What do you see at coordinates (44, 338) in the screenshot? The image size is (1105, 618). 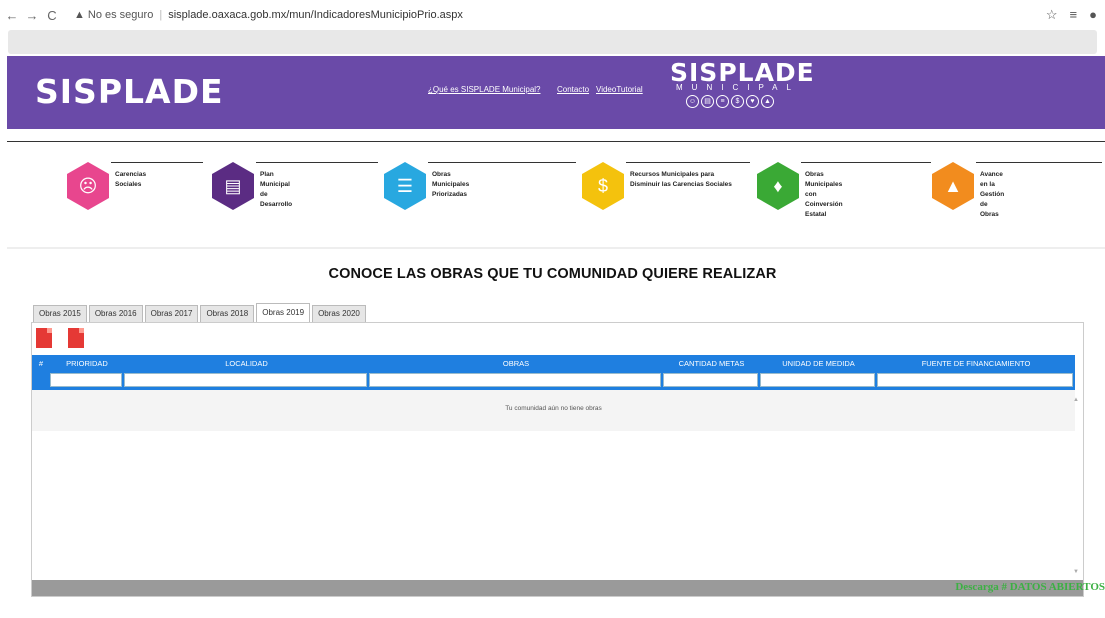 I see `pdf-download-icon` at bounding box center [44, 338].